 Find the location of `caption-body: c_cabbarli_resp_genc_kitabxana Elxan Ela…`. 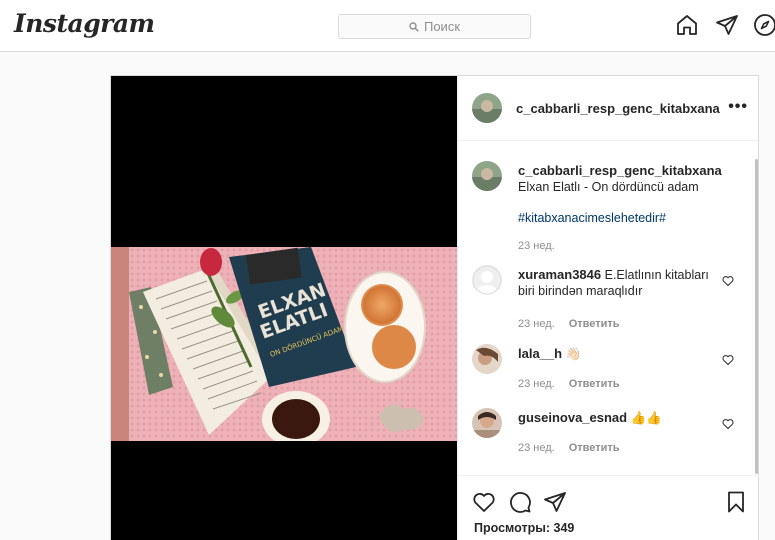

caption-body: c_cabbarli_resp_genc_kitabxana Elxan Ela… is located at coordinates (629, 179).